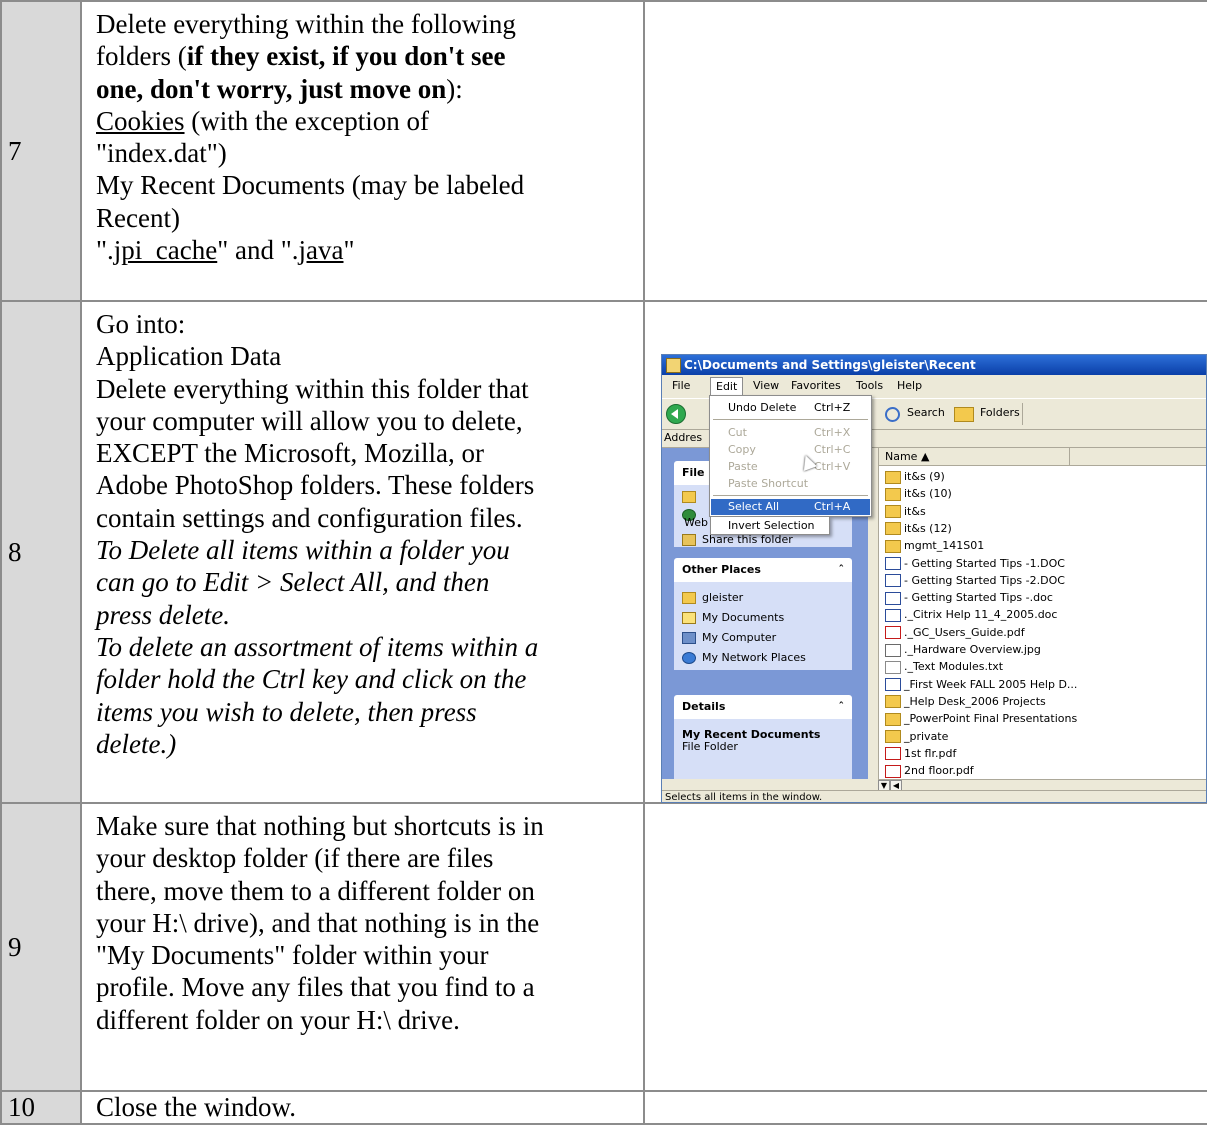  What do you see at coordinates (362, 1107) in the screenshot?
I see `step-text: Close the window.` at bounding box center [362, 1107].